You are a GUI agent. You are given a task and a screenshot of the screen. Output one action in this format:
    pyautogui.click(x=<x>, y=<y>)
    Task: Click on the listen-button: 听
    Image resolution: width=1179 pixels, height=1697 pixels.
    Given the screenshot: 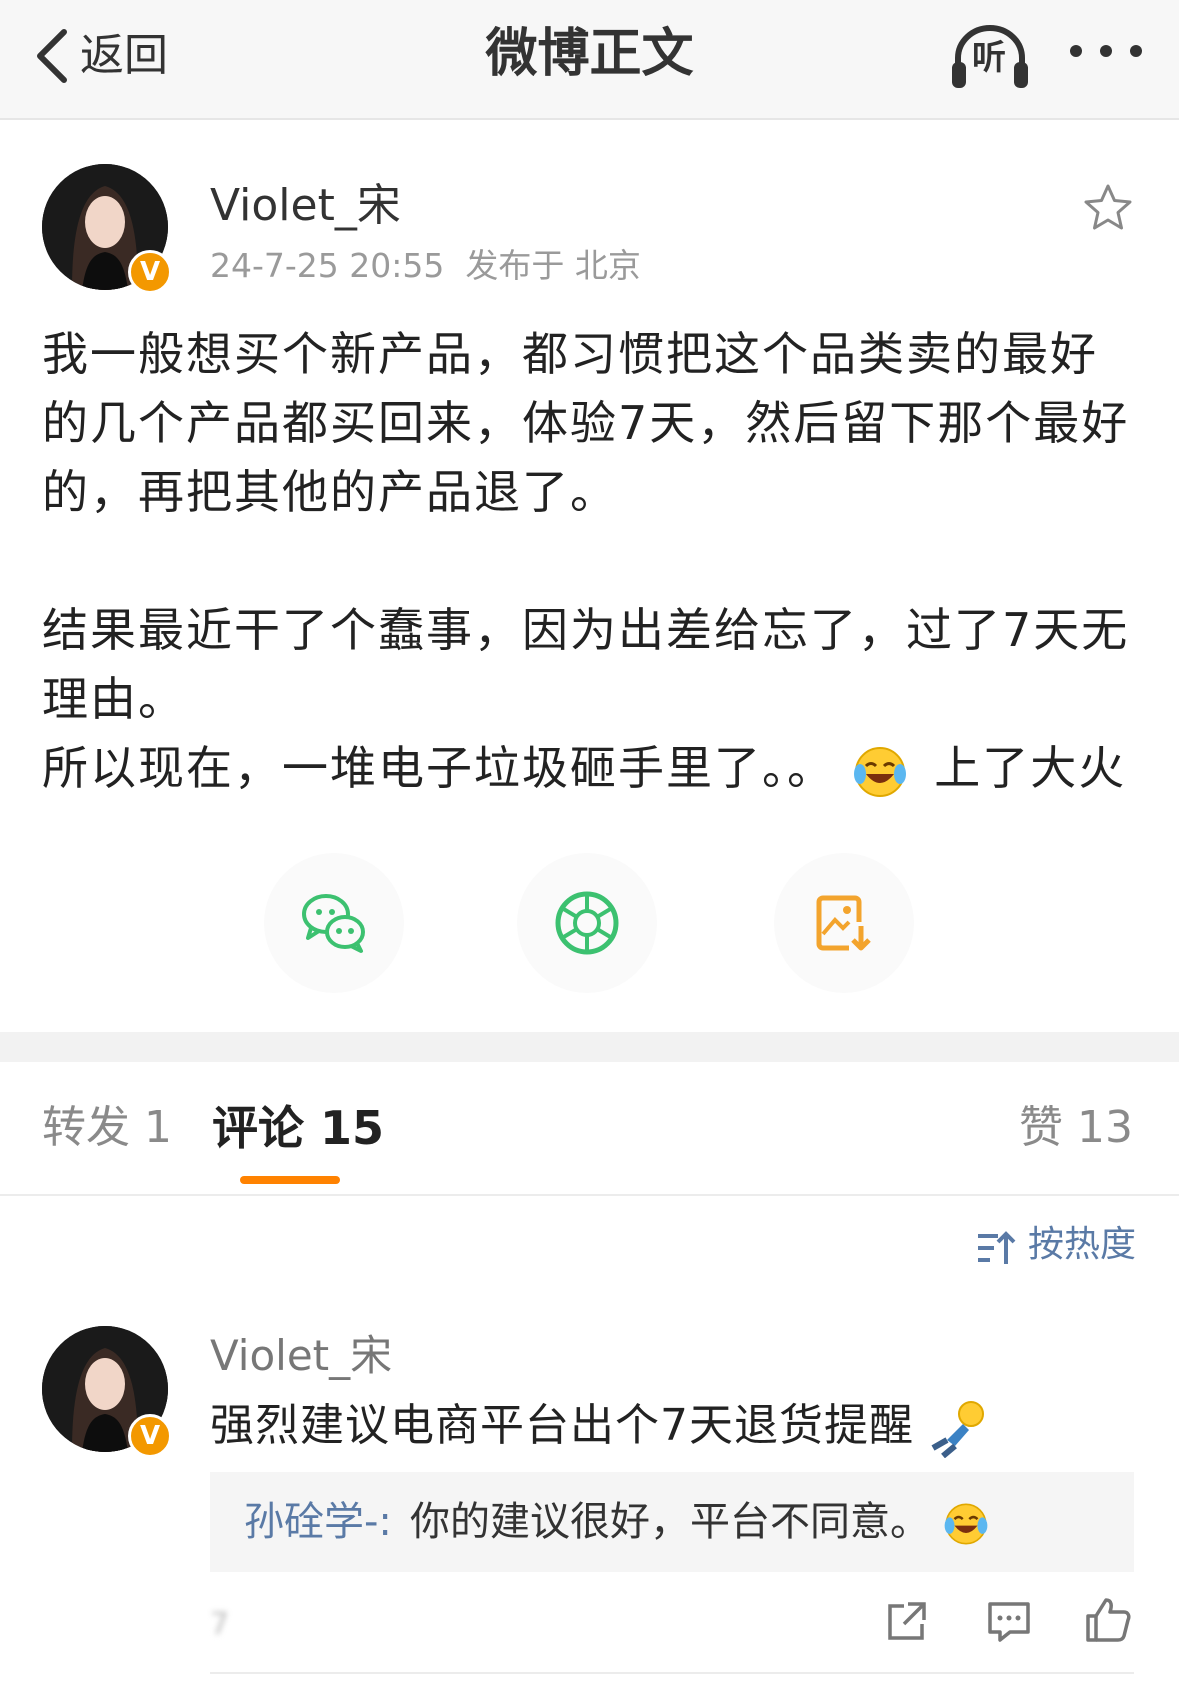 What is the action you would take?
    pyautogui.click(x=990, y=57)
    